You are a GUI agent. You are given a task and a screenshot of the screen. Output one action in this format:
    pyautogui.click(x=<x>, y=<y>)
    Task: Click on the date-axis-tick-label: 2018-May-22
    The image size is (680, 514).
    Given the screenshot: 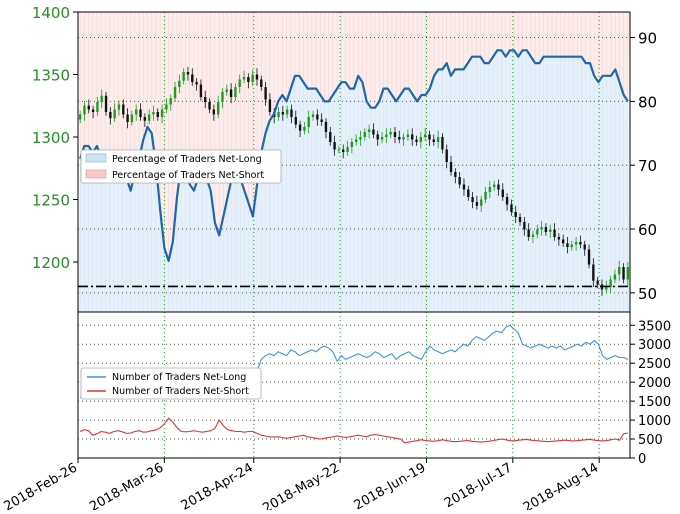 What is the action you would take?
    pyautogui.click(x=301, y=485)
    